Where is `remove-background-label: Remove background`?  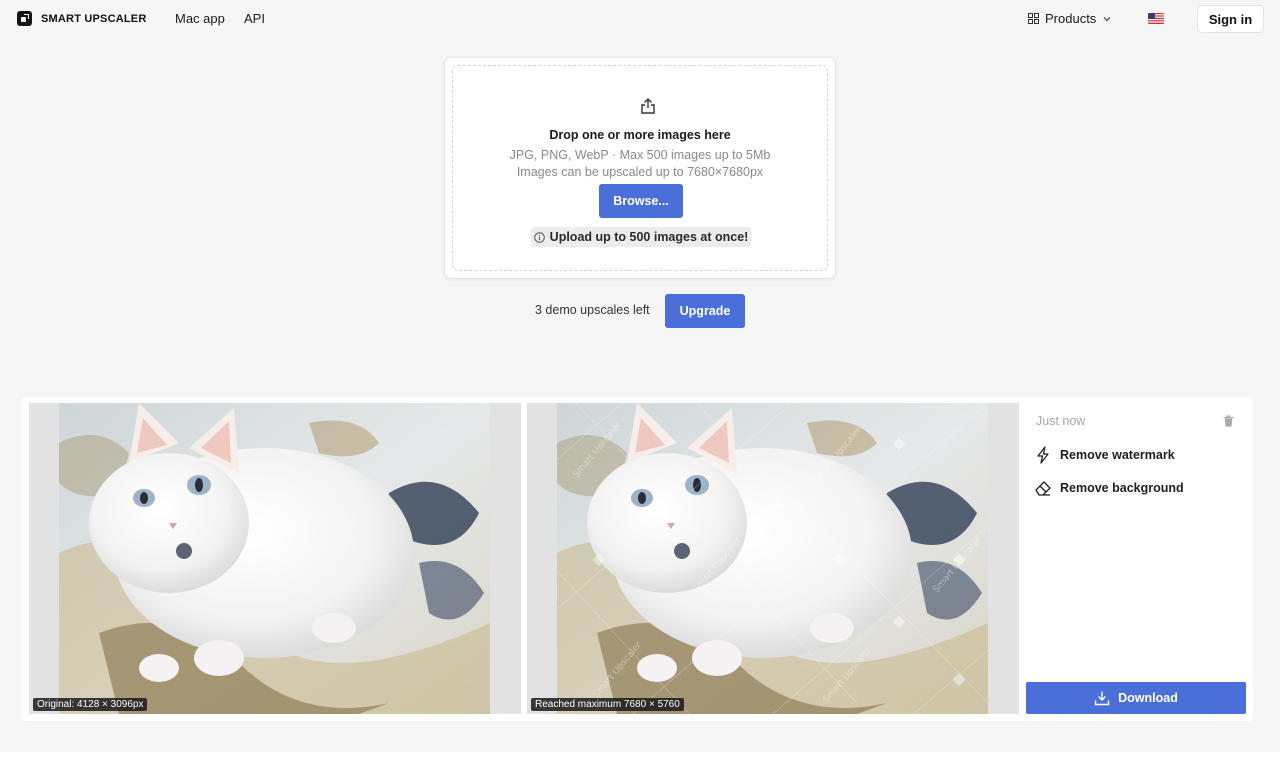 remove-background-label: Remove background is located at coordinates (1122, 488).